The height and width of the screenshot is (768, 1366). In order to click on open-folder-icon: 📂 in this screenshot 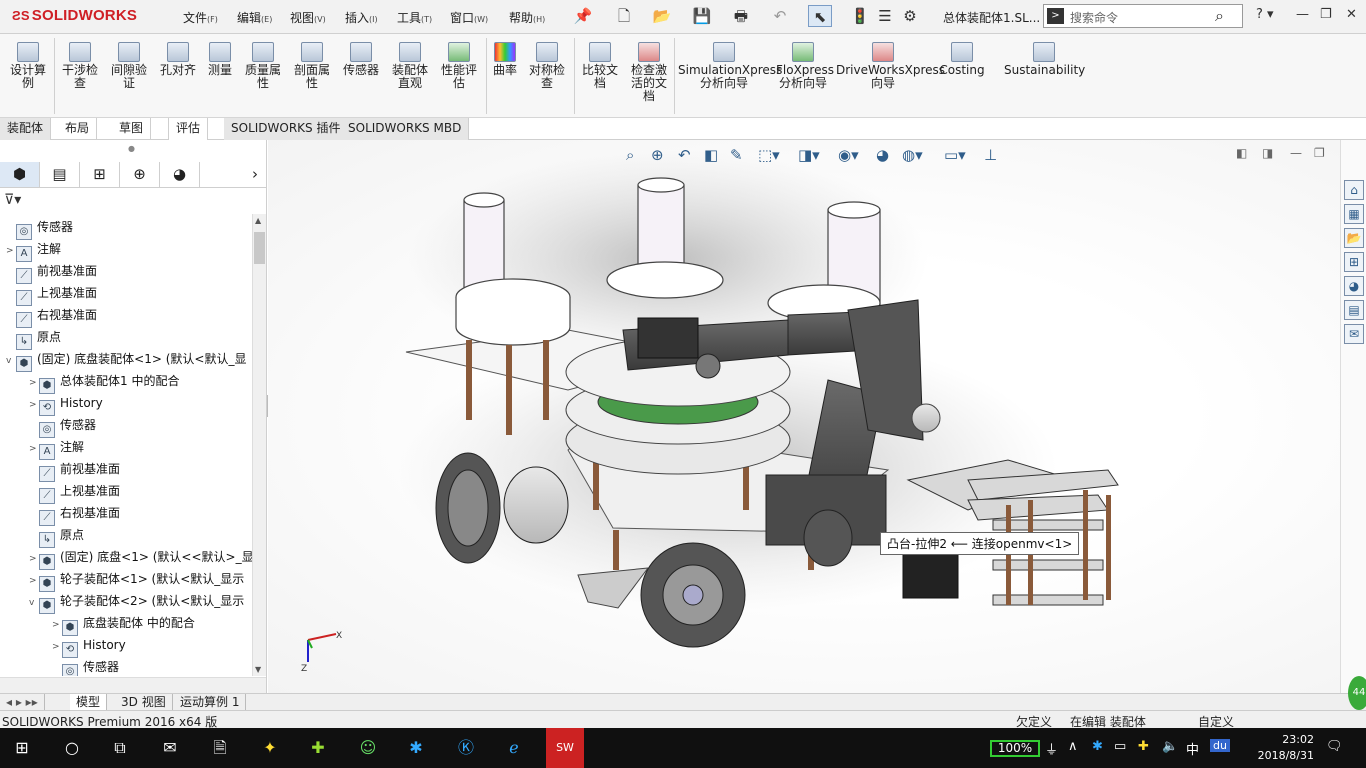, I will do `click(662, 16)`.